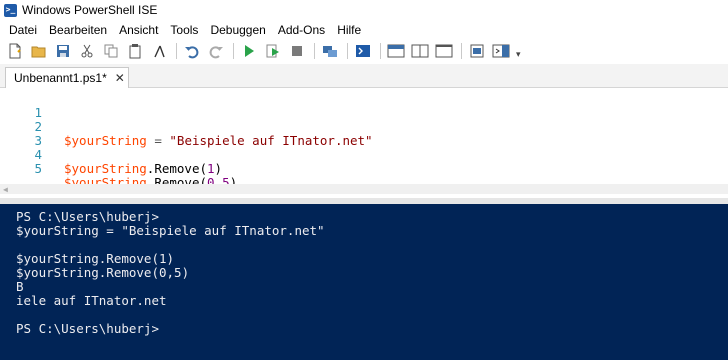 This screenshot has width=728, height=360. I want to click on toolbar: ▾, so click(364, 51).